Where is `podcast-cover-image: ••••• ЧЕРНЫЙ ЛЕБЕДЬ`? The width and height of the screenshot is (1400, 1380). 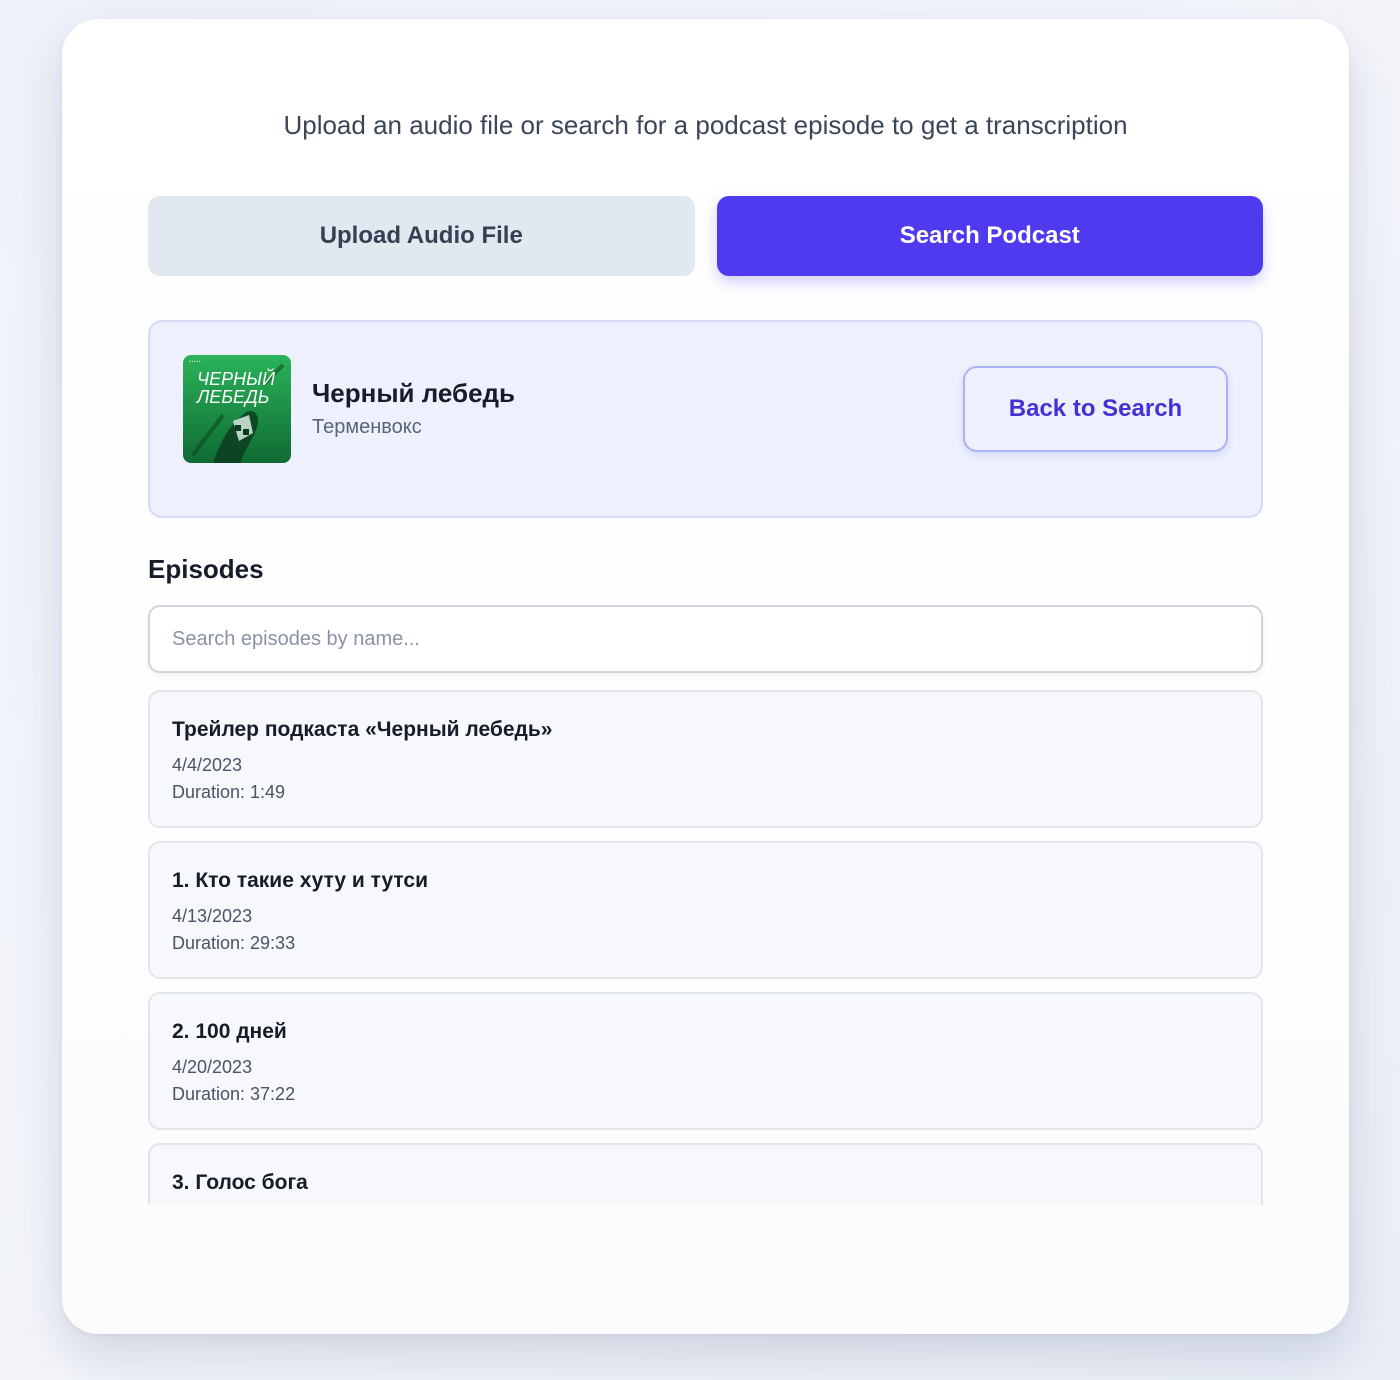
podcast-cover-image: ••••• ЧЕРНЫЙ ЛЕБЕДЬ is located at coordinates (237, 409).